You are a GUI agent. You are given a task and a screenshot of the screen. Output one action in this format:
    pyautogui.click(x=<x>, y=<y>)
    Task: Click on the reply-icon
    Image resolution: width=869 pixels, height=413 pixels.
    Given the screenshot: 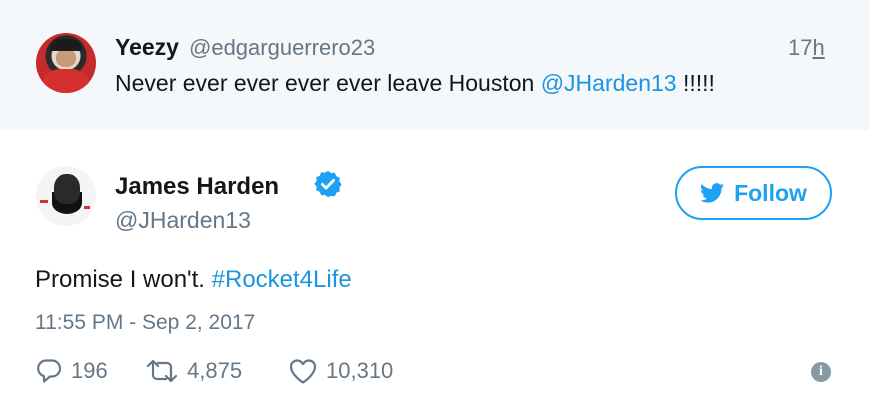 What is the action you would take?
    pyautogui.click(x=49, y=371)
    